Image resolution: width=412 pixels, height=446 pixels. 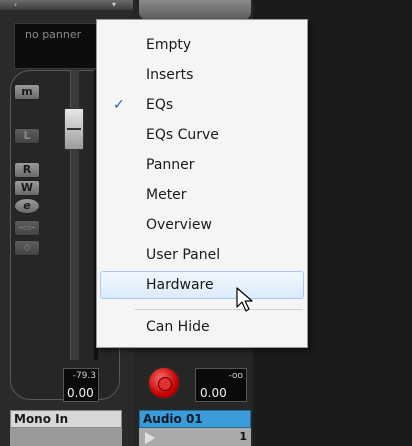 I want to click on menu-item-user-panel: User Panel, so click(x=202, y=255).